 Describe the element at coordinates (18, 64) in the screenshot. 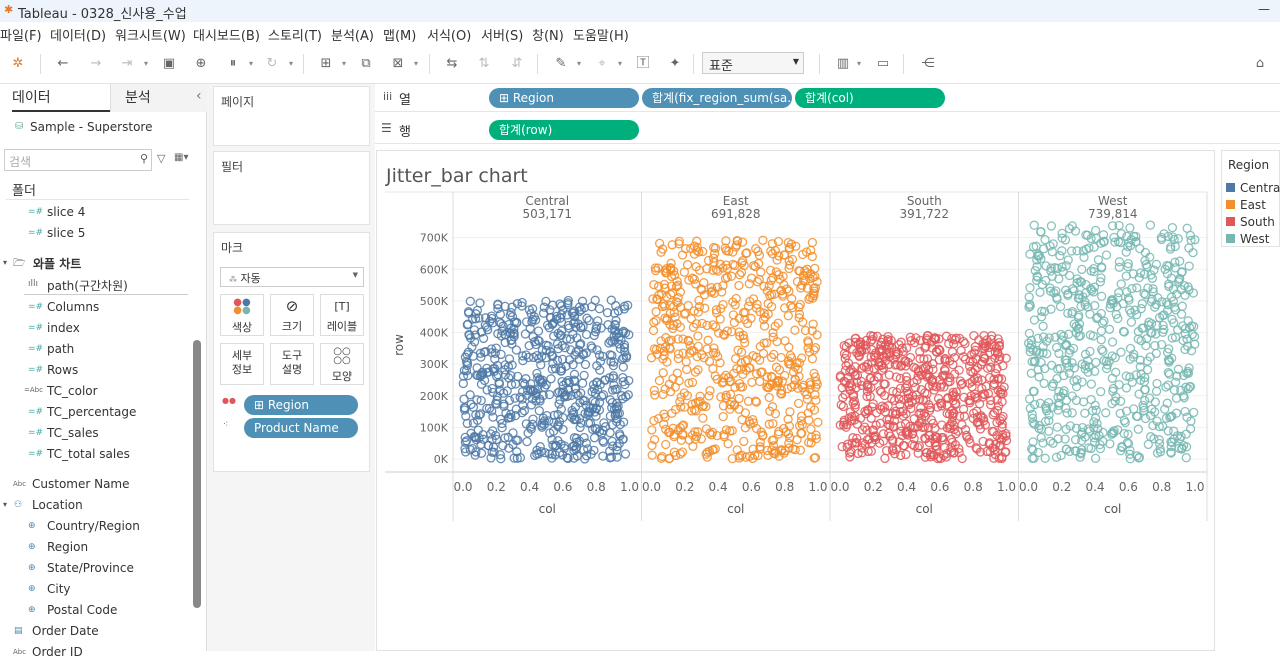

I see `tableau-home-icon: ✲` at that location.